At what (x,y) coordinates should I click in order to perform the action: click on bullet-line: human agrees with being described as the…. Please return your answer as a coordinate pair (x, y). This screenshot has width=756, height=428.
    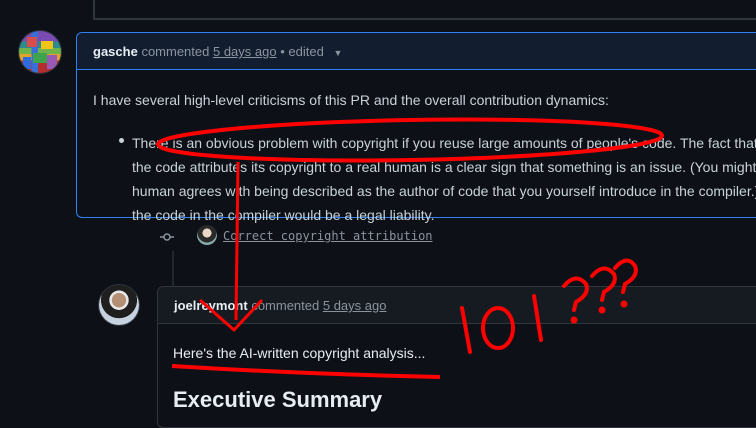
    Looking at the image, I should click on (444, 191).